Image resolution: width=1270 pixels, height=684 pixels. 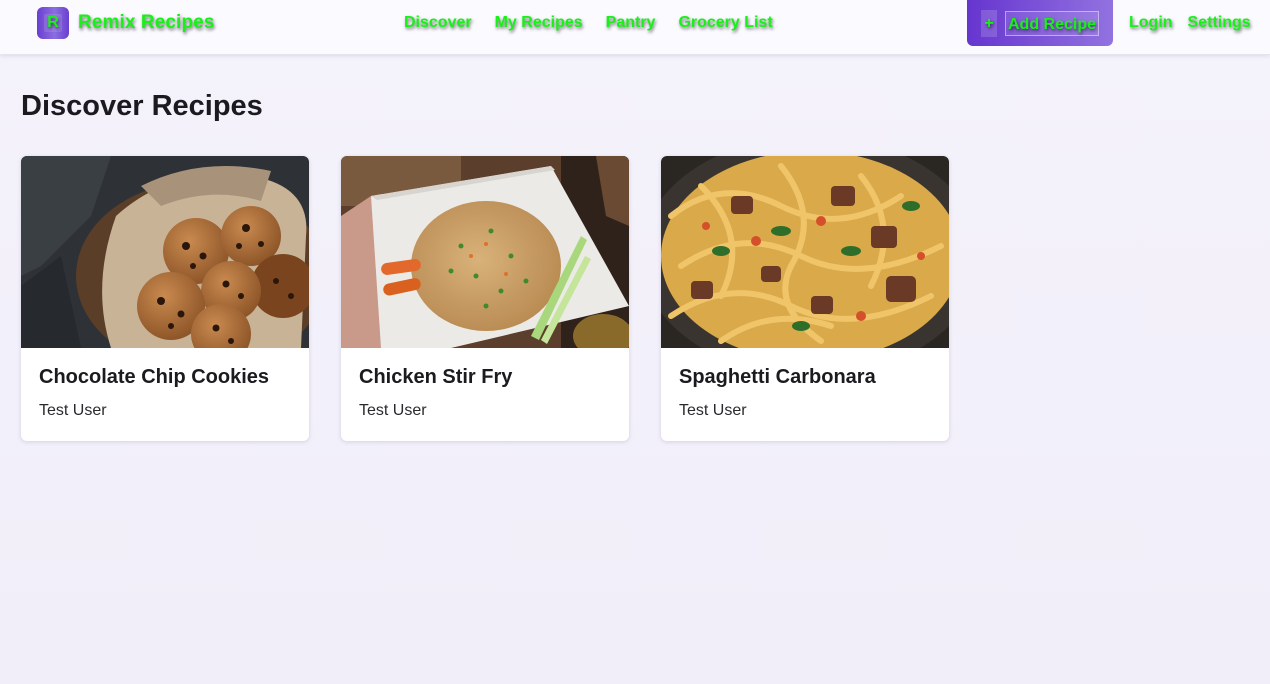 I want to click on add-recipe-button: + Add Recipe, so click(x=1040, y=23).